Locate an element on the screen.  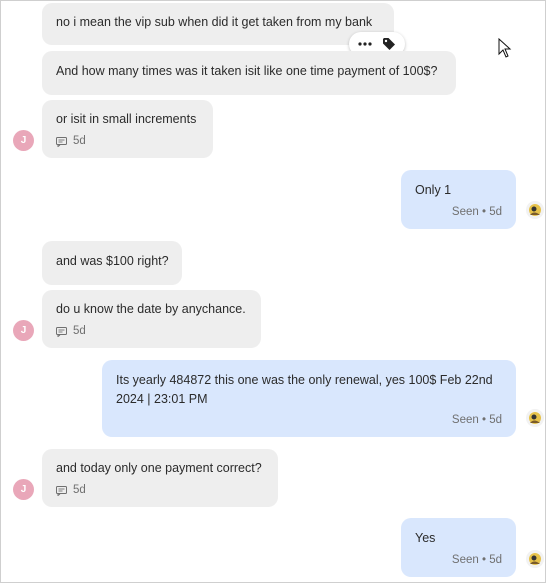
message-incoming: and today only one payment correct? 5d is located at coordinates (160, 478).